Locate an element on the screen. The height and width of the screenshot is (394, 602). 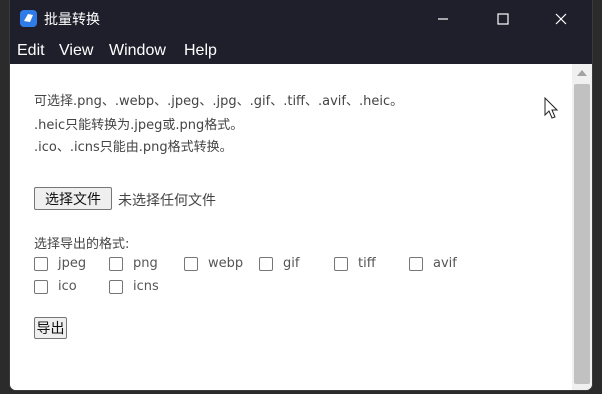
scroll-up-arrow-icon is located at coordinates (582, 73).